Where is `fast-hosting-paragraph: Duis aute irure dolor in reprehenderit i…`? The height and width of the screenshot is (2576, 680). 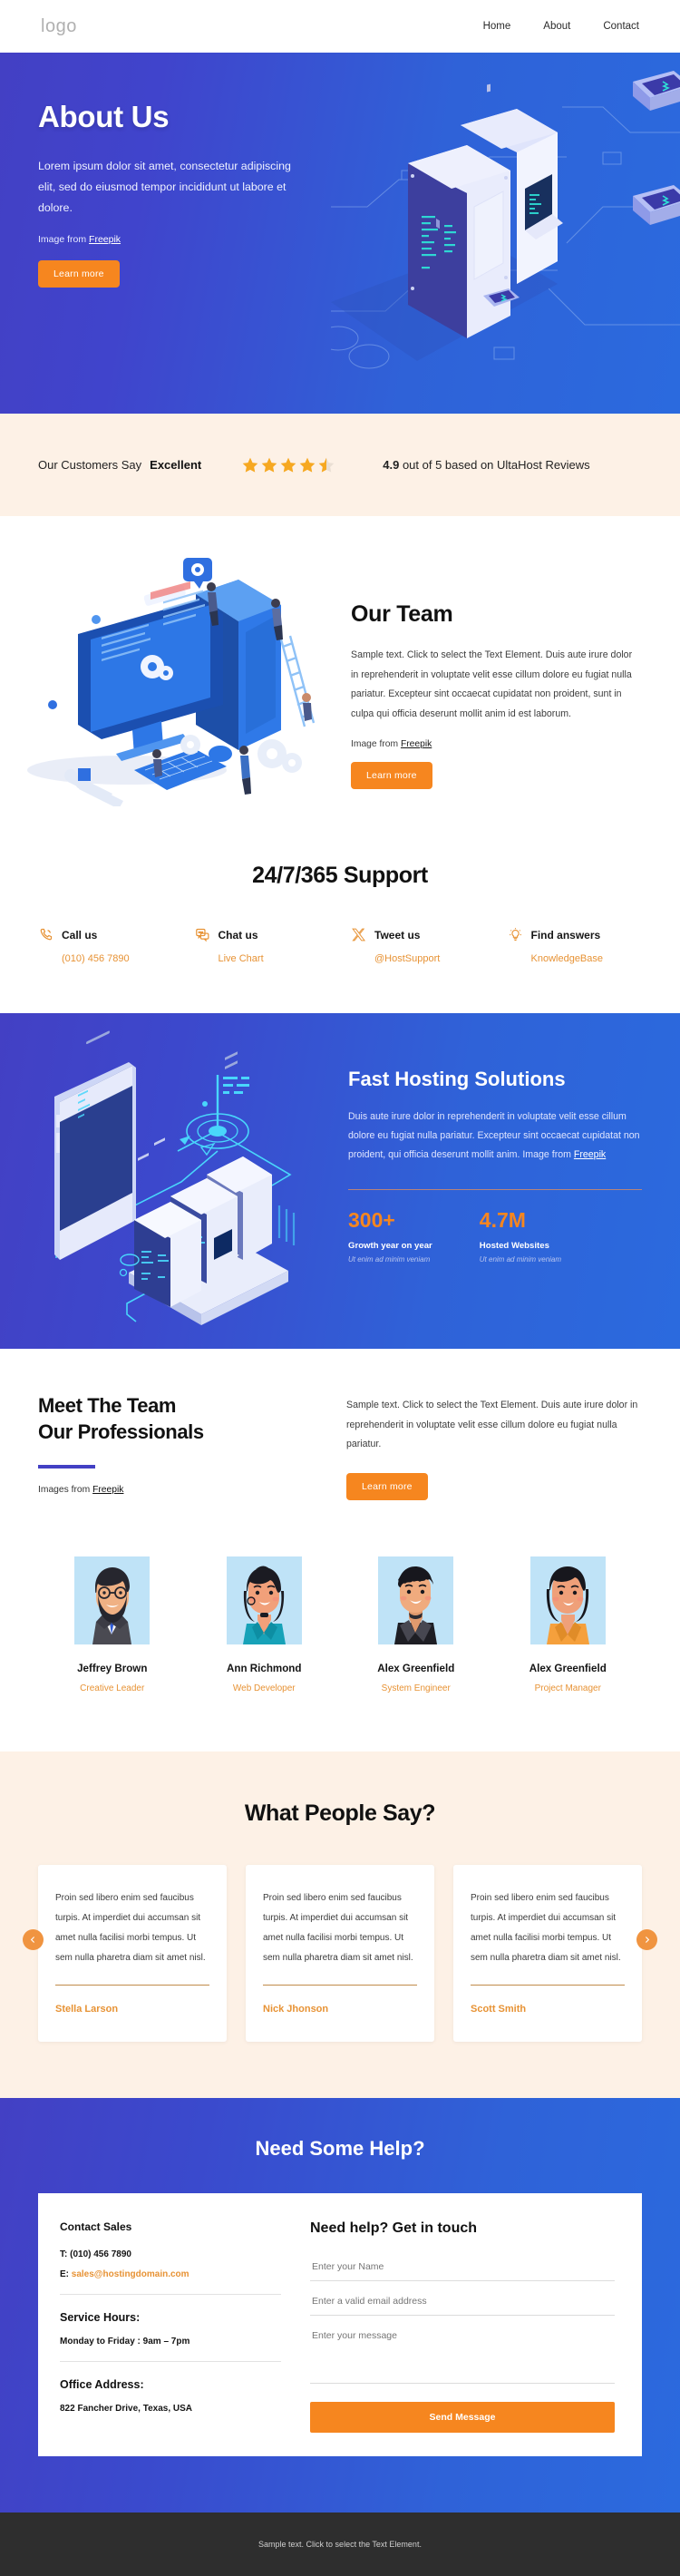
fast-hosting-paragraph: Duis aute irure dolor in reprehenderit i… is located at coordinates (495, 1136).